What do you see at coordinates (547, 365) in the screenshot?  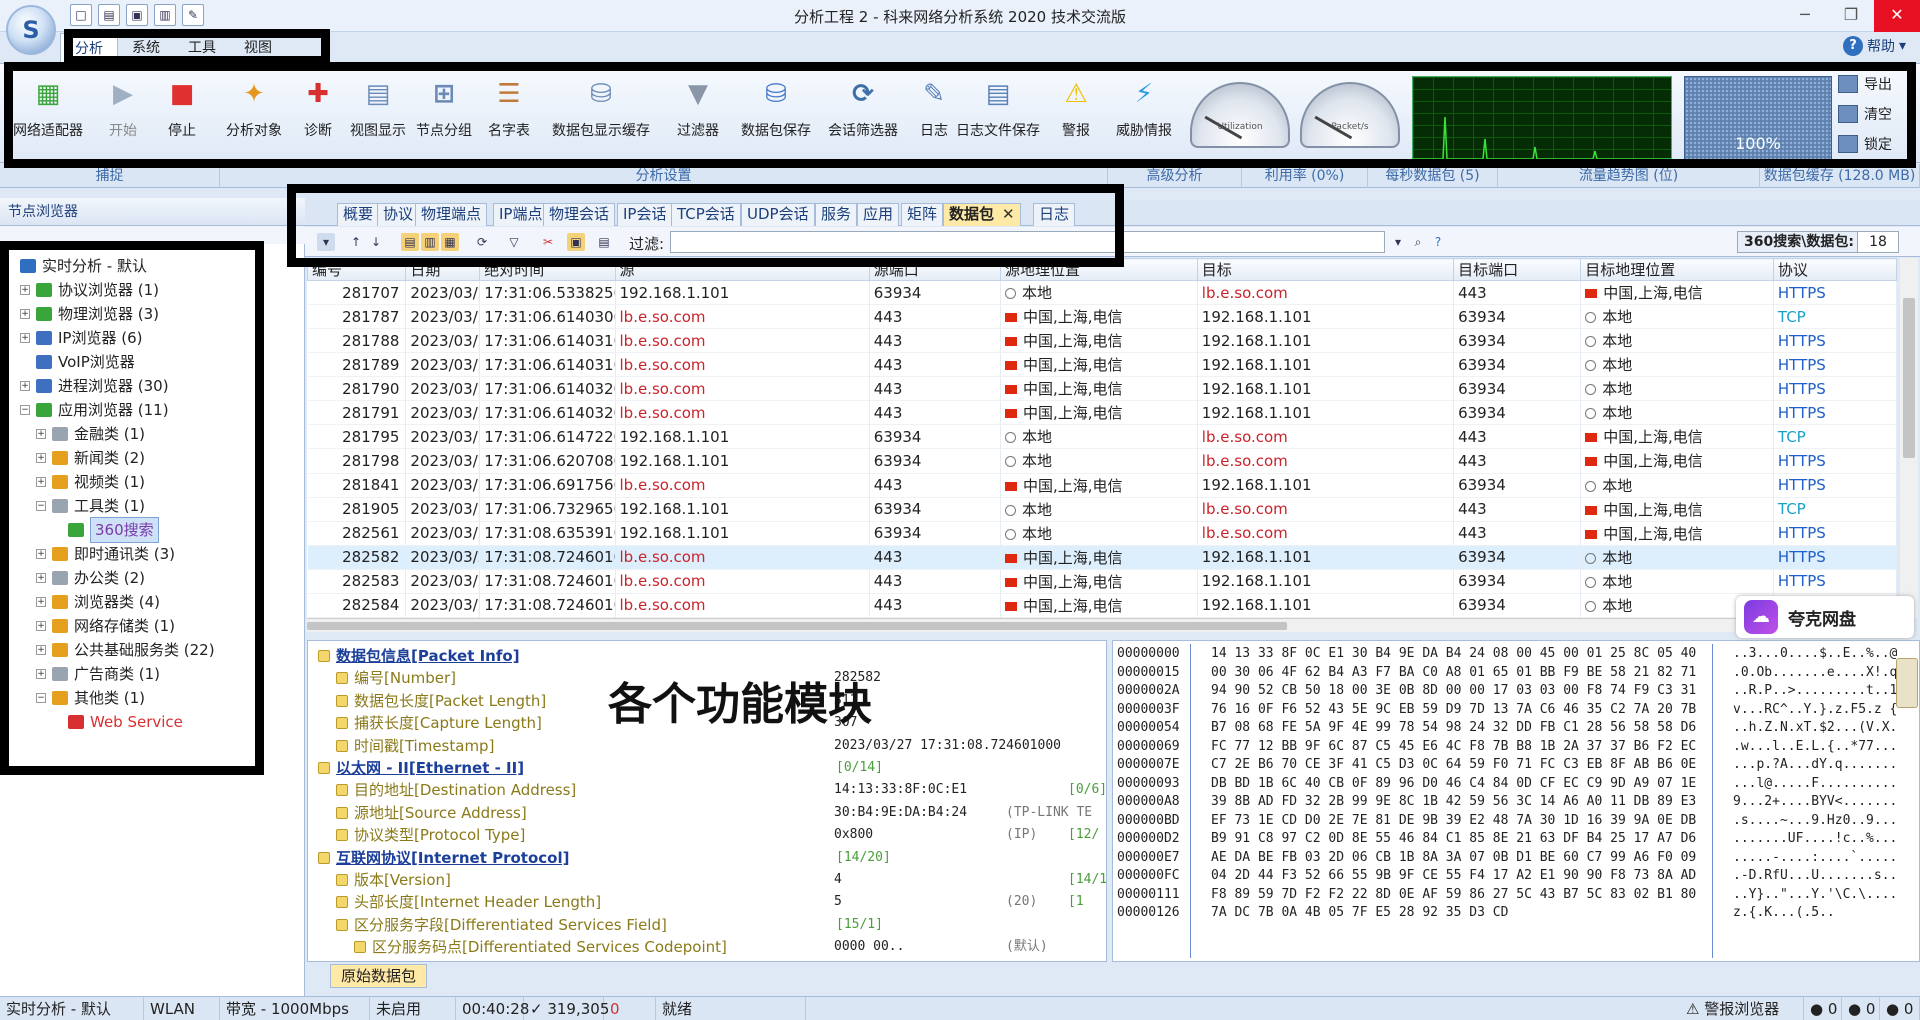 I see `table-cell: 17:31:06.614031000` at bounding box center [547, 365].